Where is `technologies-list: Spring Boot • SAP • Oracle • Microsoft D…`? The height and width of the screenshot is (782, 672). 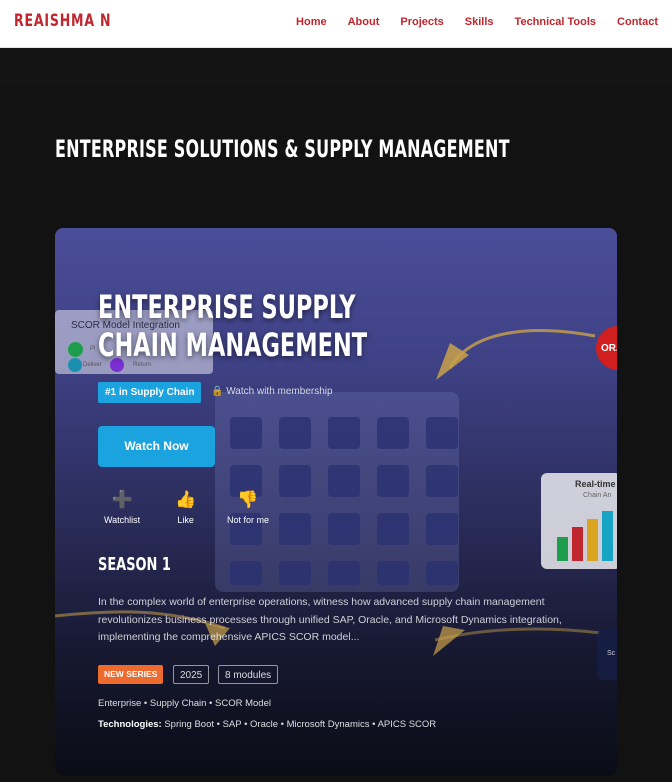
technologies-list: Spring Boot • SAP • Oracle • Microsoft D… is located at coordinates (299, 724).